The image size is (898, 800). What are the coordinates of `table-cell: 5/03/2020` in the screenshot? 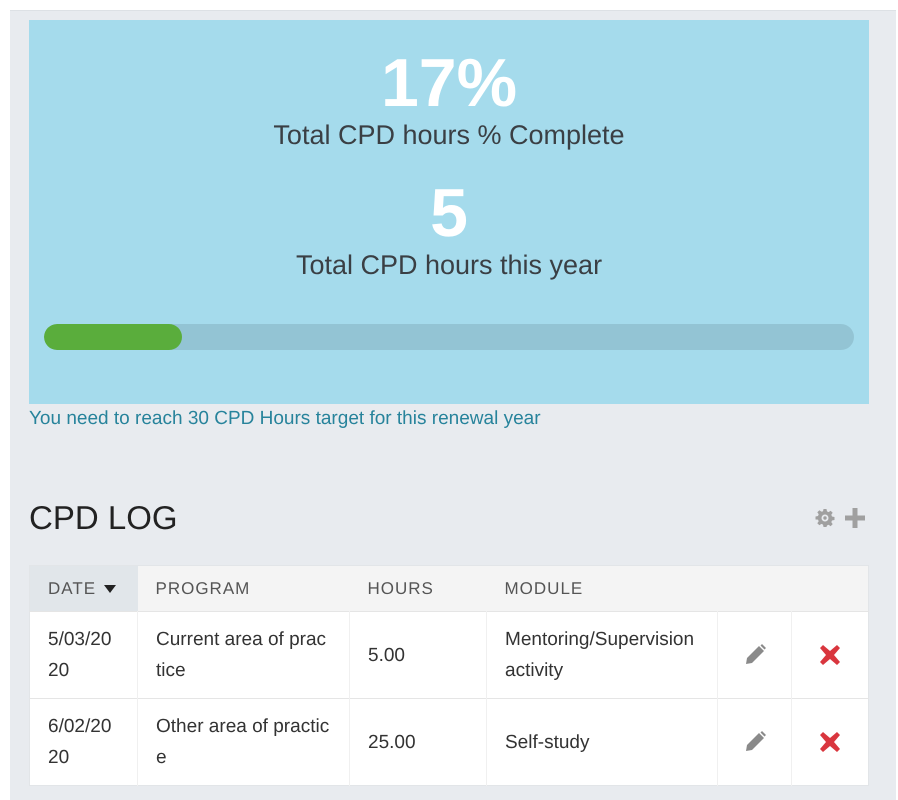 It's located at (84, 655).